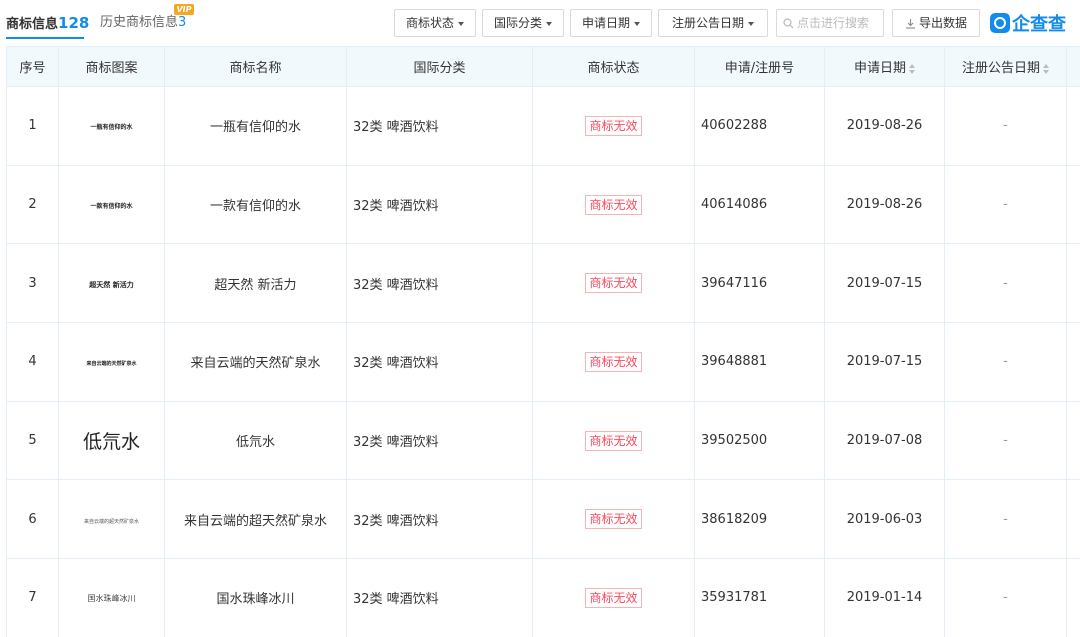  I want to click on trademark-image: 超天然 新活力, so click(111, 283).